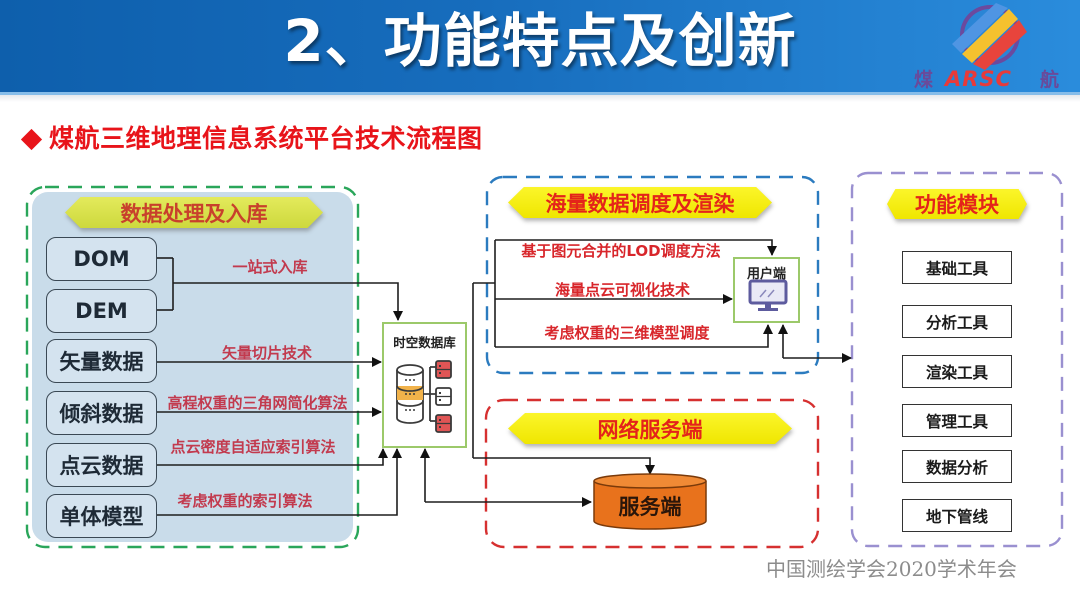  I want to click on source-box-point-cloud: 点云数据, so click(101, 465).